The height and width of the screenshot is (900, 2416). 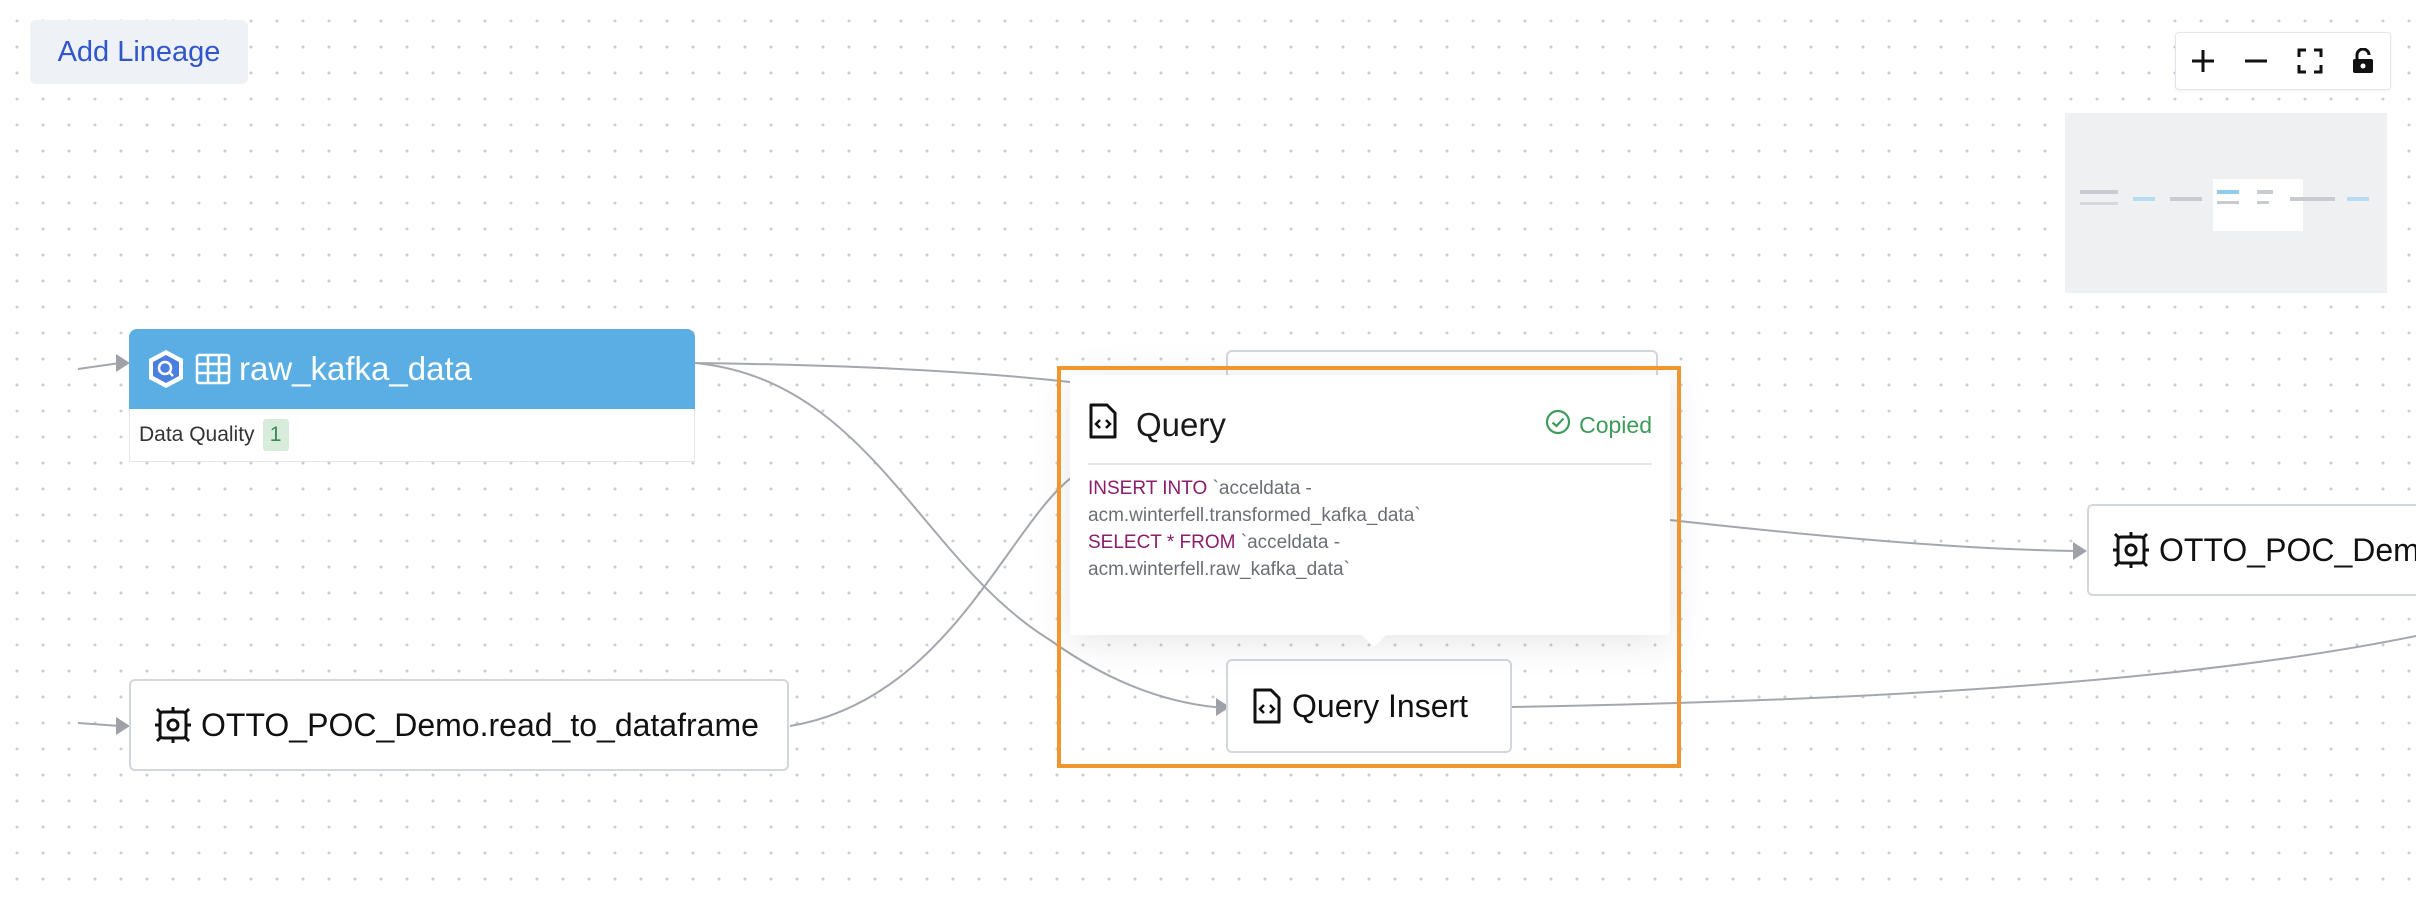 I want to click on data-quality-count-badge: 1, so click(x=275, y=435).